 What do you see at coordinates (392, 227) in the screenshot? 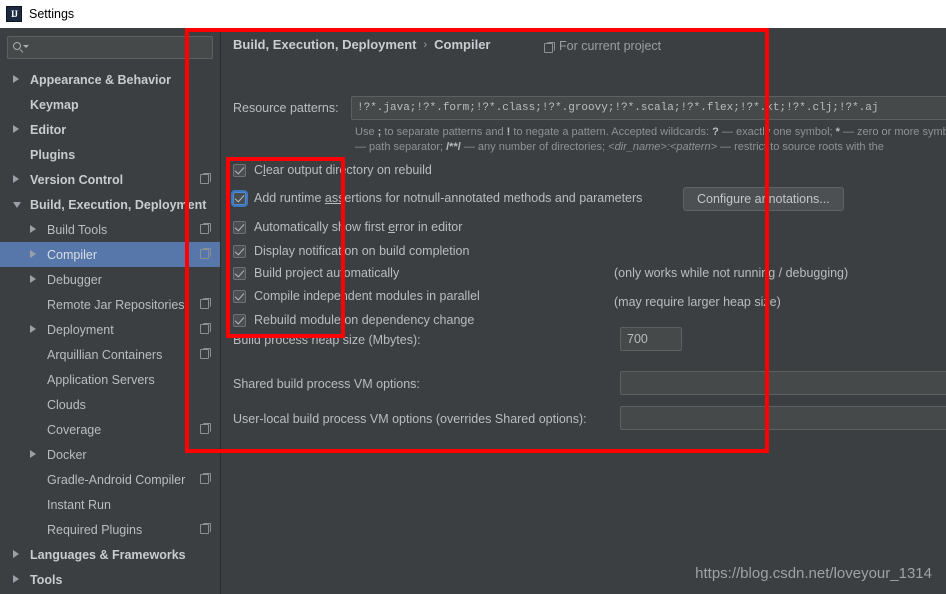
I see `checkbox-label-mnemonic: e` at bounding box center [392, 227].